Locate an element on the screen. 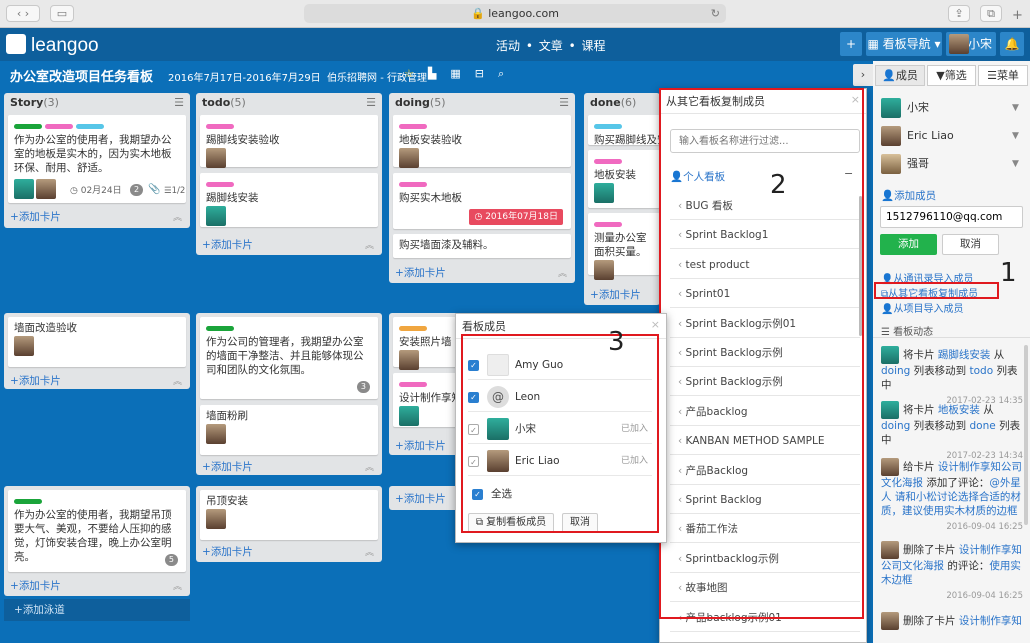 The height and width of the screenshot is (643, 1030). tab-menu: ☰菜单 is located at coordinates (1003, 75).